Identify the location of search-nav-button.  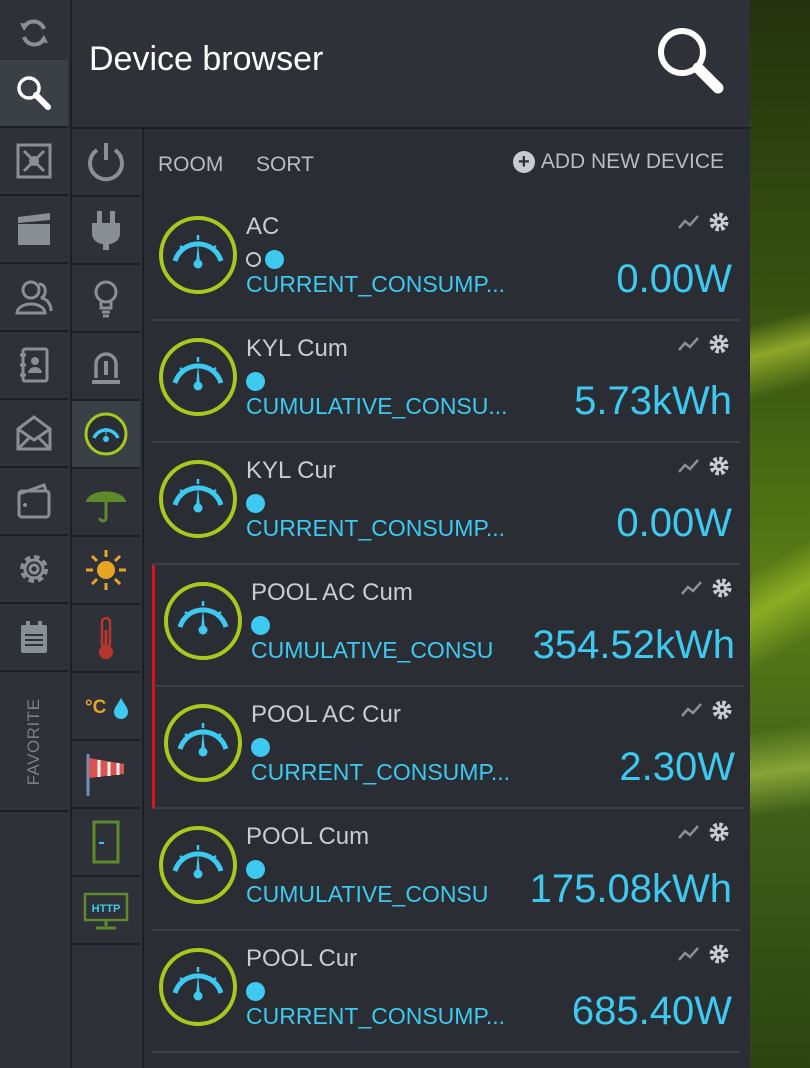
(34, 94).